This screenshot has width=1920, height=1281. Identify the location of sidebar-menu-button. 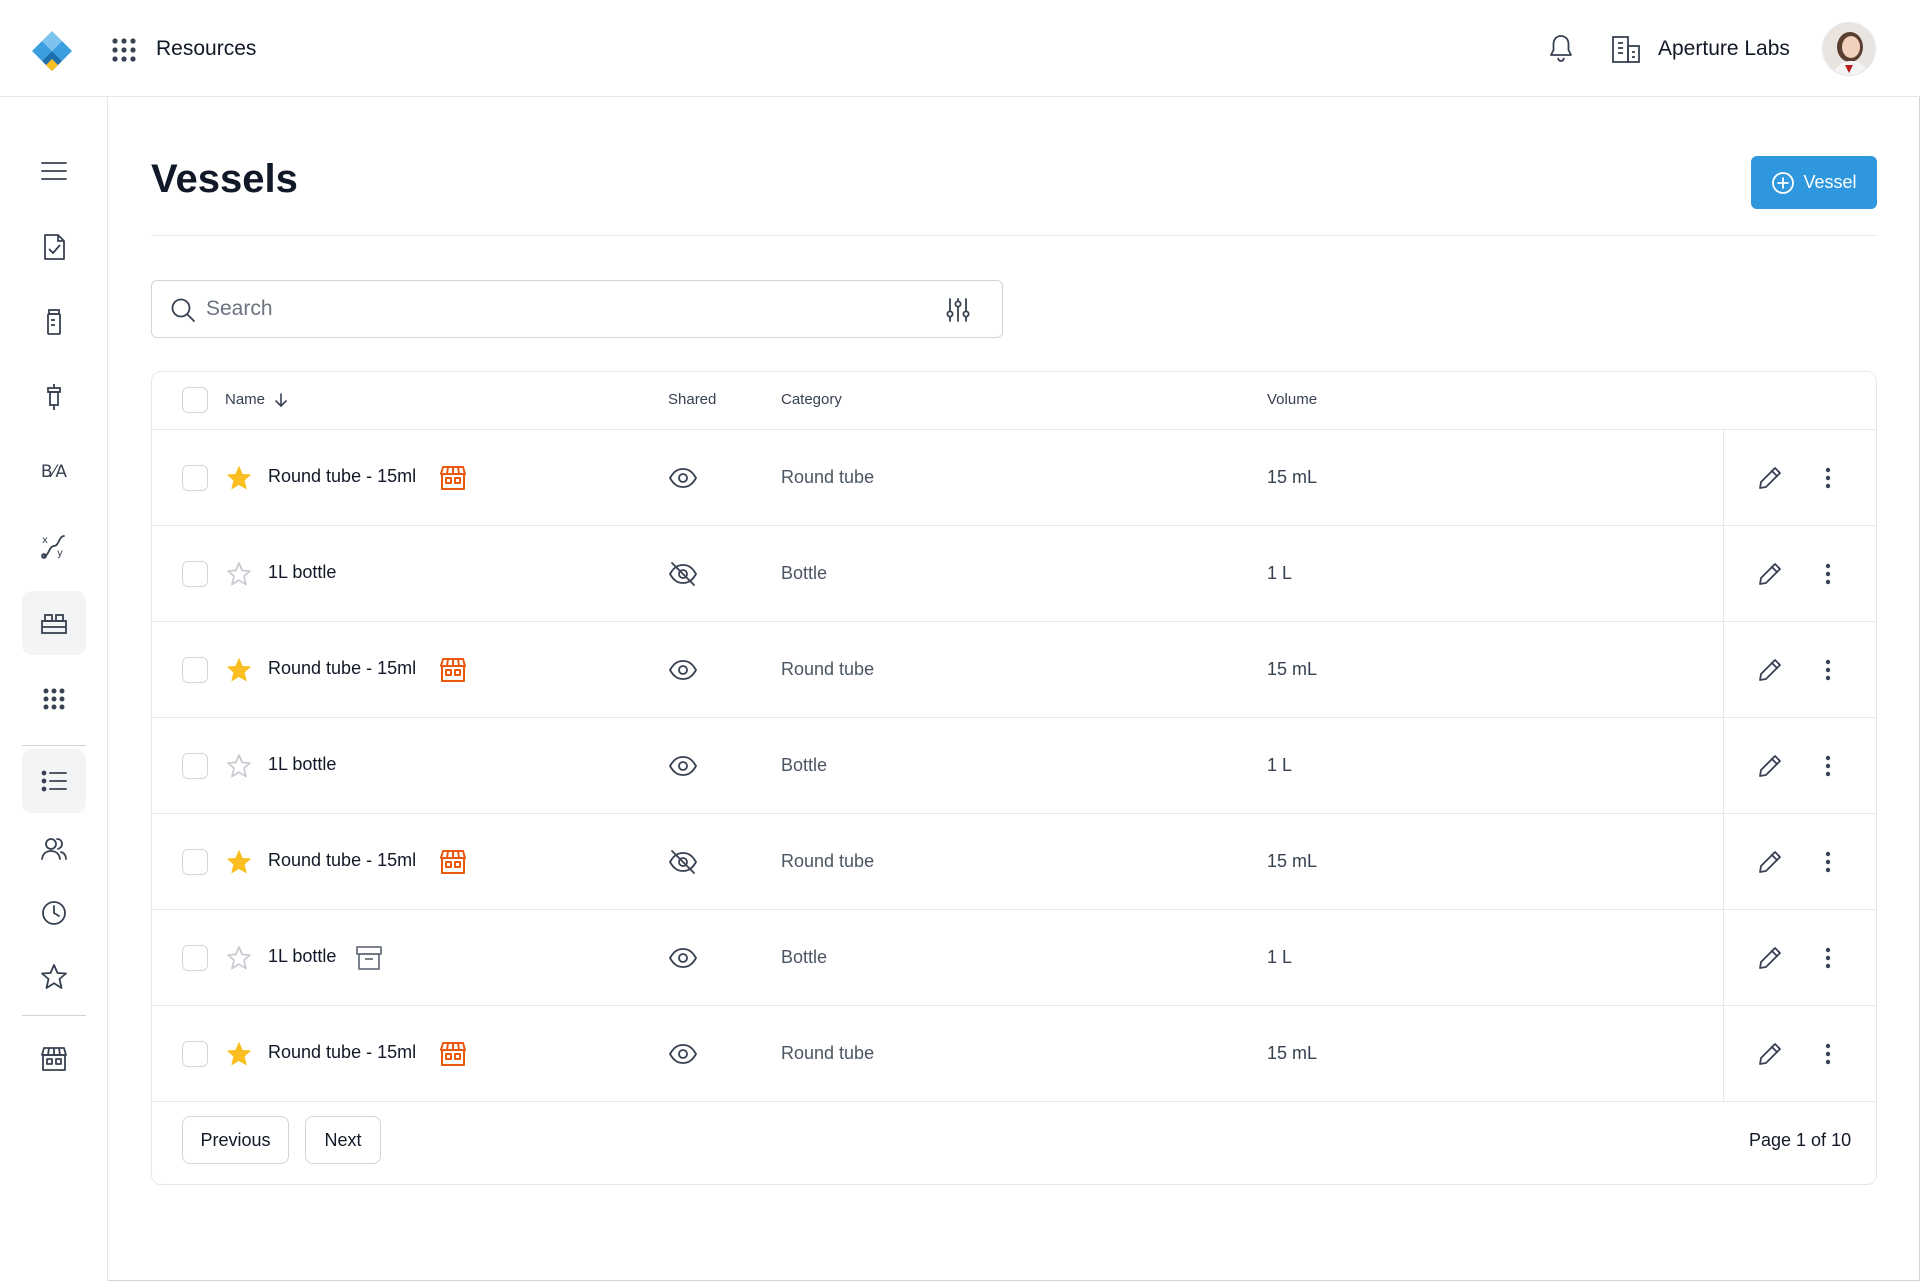
(54, 171).